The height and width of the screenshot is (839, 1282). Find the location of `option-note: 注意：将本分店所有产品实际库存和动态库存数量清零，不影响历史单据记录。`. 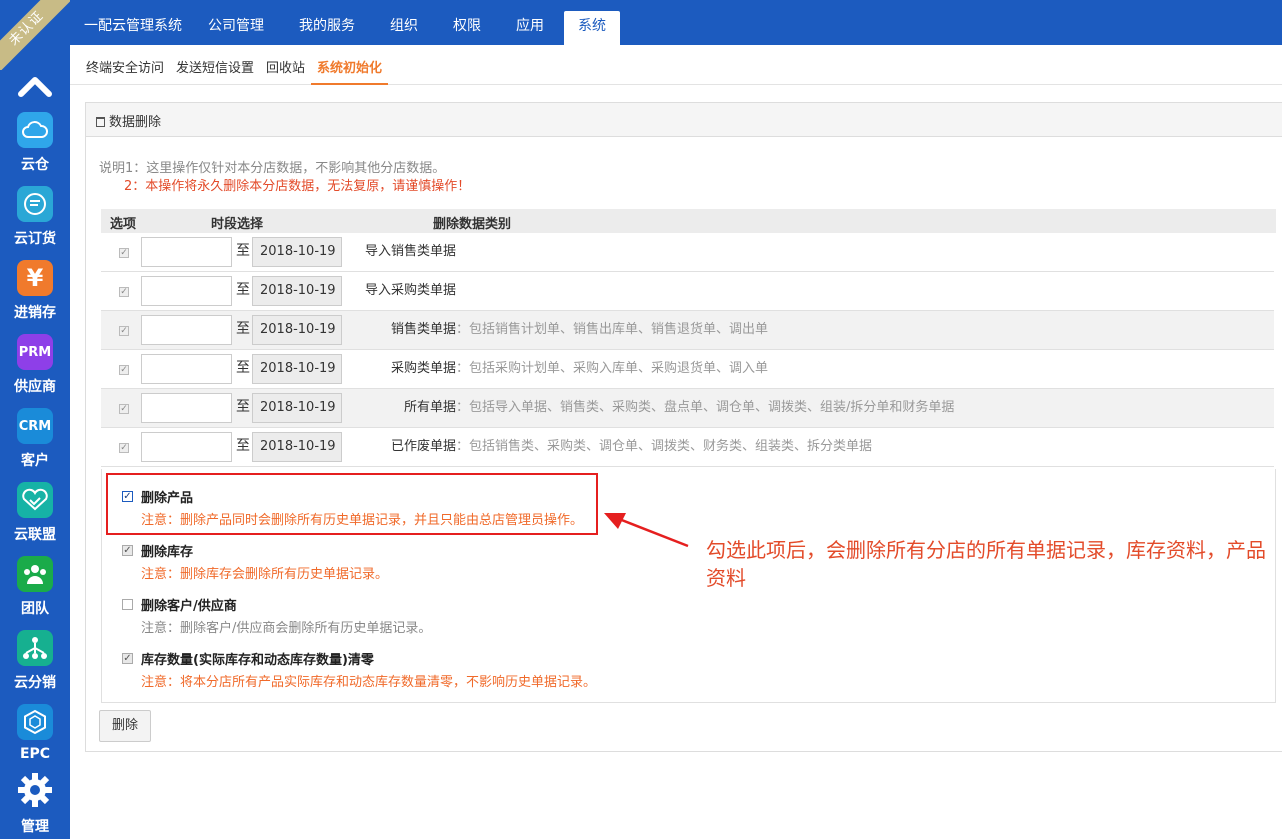

option-note: 注意：将本分店所有产品实际库存和动态库存数量清零，不影响历史单据记录。 is located at coordinates (369, 682).